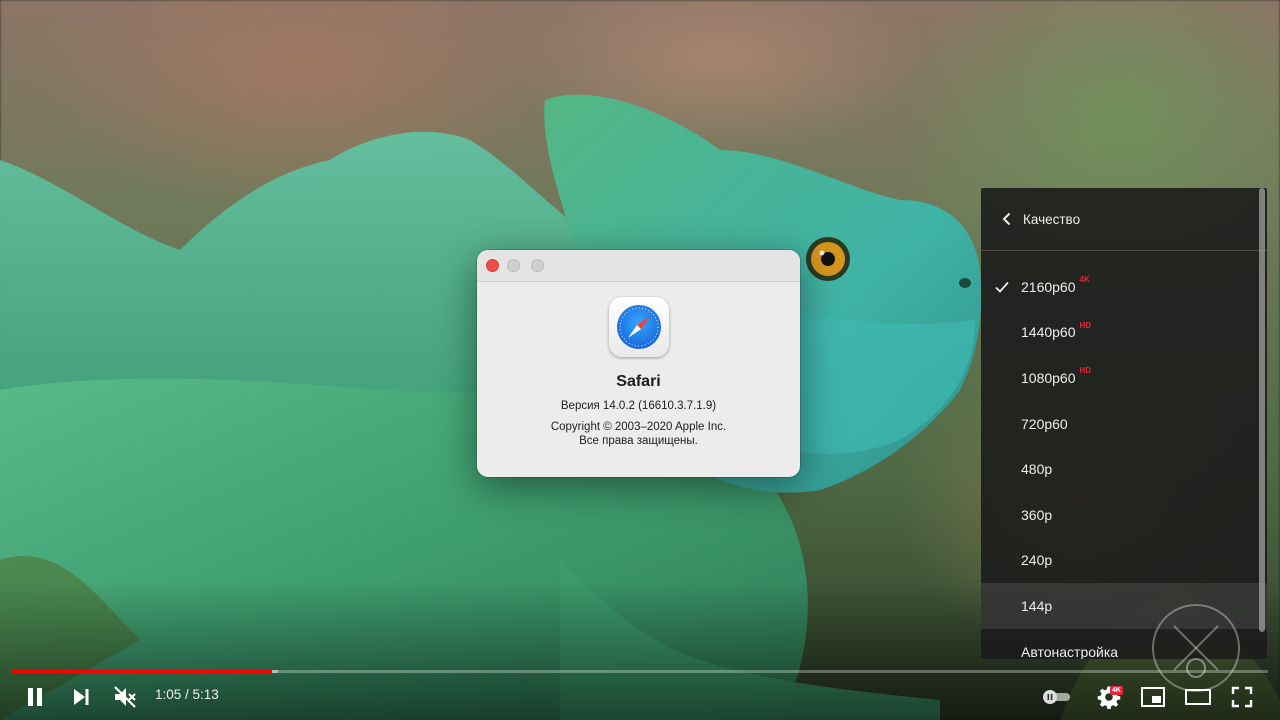  I want to click on pause-button, so click(35, 697).